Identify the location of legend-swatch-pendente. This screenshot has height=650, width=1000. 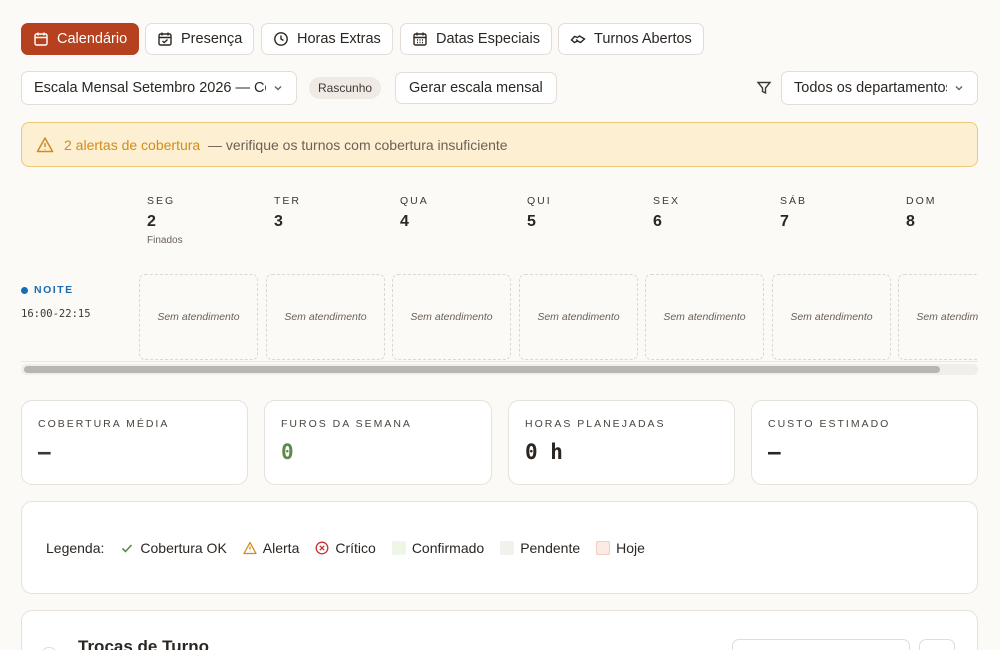
(507, 547).